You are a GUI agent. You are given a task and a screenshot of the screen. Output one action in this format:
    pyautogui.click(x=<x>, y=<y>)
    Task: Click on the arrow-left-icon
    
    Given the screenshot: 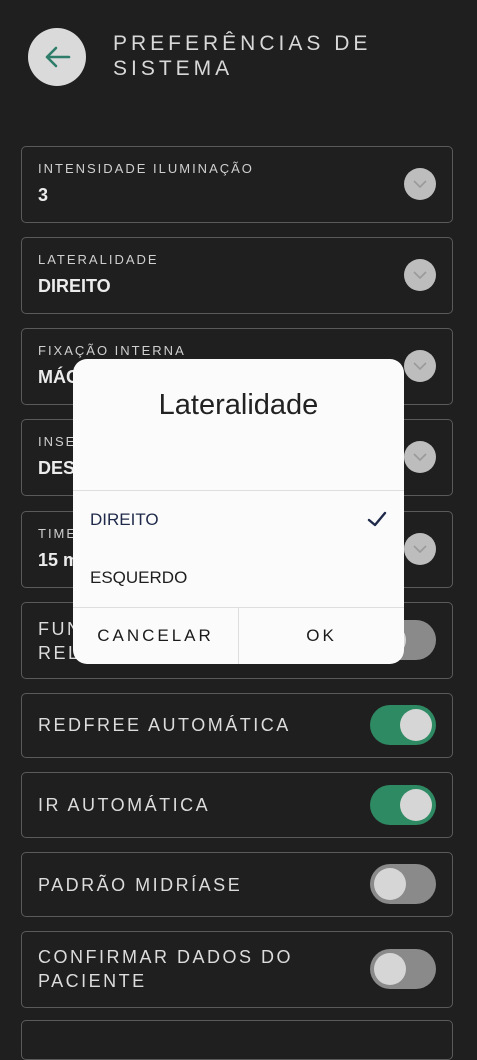 What is the action you would take?
    pyautogui.click(x=58, y=57)
    